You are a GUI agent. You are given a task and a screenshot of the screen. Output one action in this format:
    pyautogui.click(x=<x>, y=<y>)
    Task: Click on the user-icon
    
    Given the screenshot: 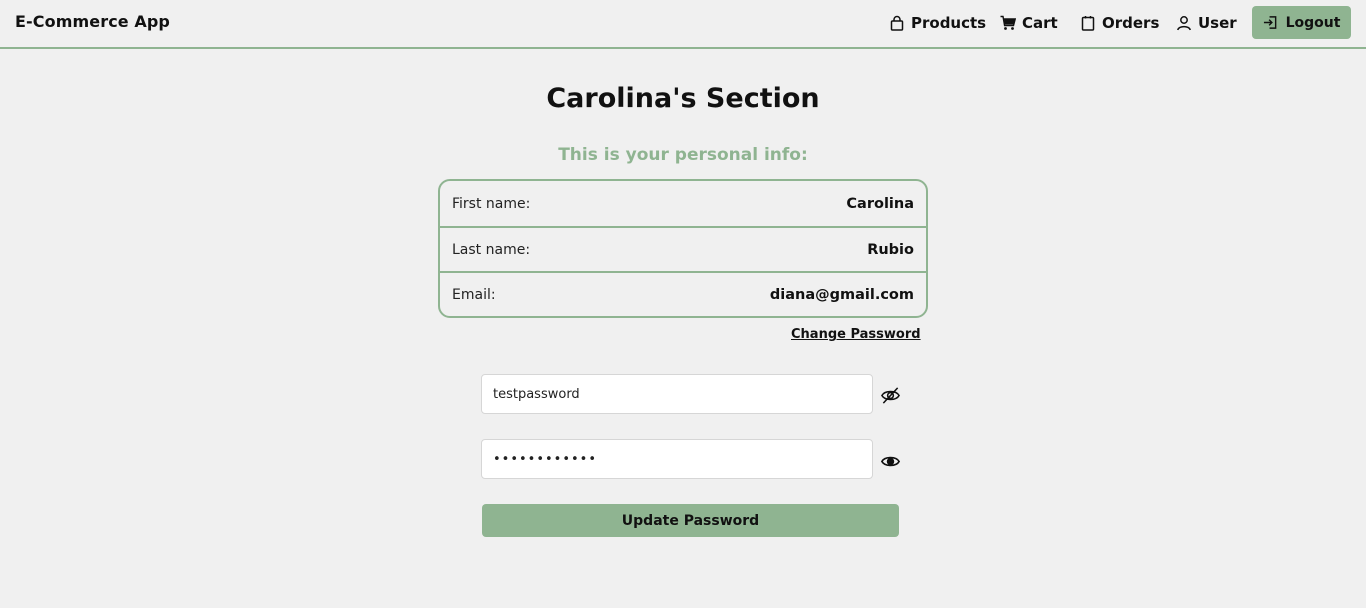 What is the action you would take?
    pyautogui.click(x=1184, y=23)
    